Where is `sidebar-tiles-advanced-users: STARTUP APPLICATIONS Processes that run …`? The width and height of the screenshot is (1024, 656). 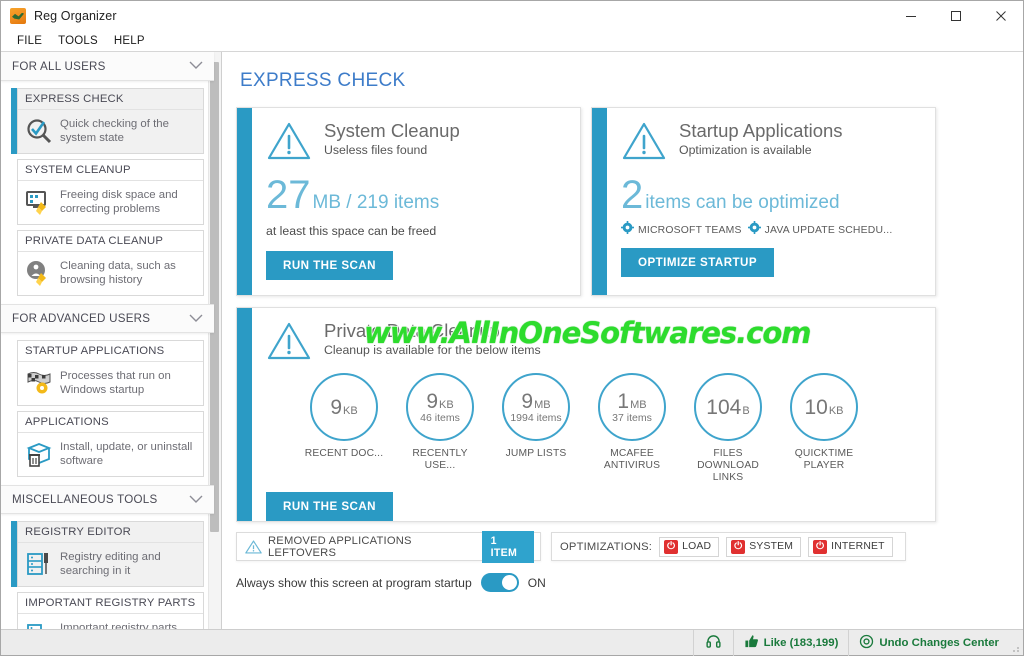 sidebar-tiles-advanced-users: STARTUP APPLICATIONS Processes that run … is located at coordinates (107, 409).